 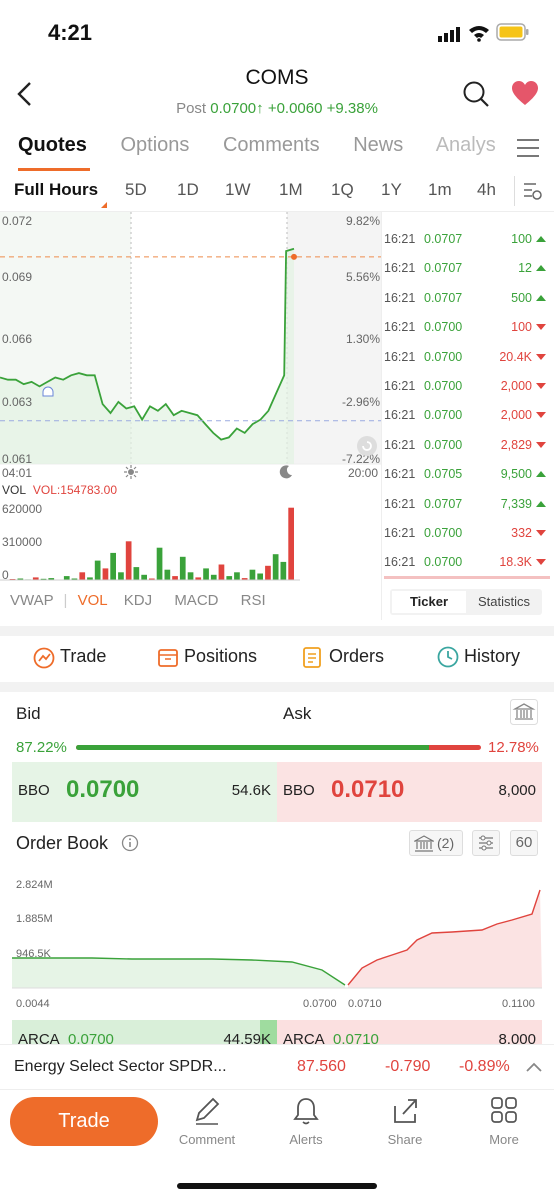 I want to click on ticker-volume: 2,000, so click(x=516, y=415).